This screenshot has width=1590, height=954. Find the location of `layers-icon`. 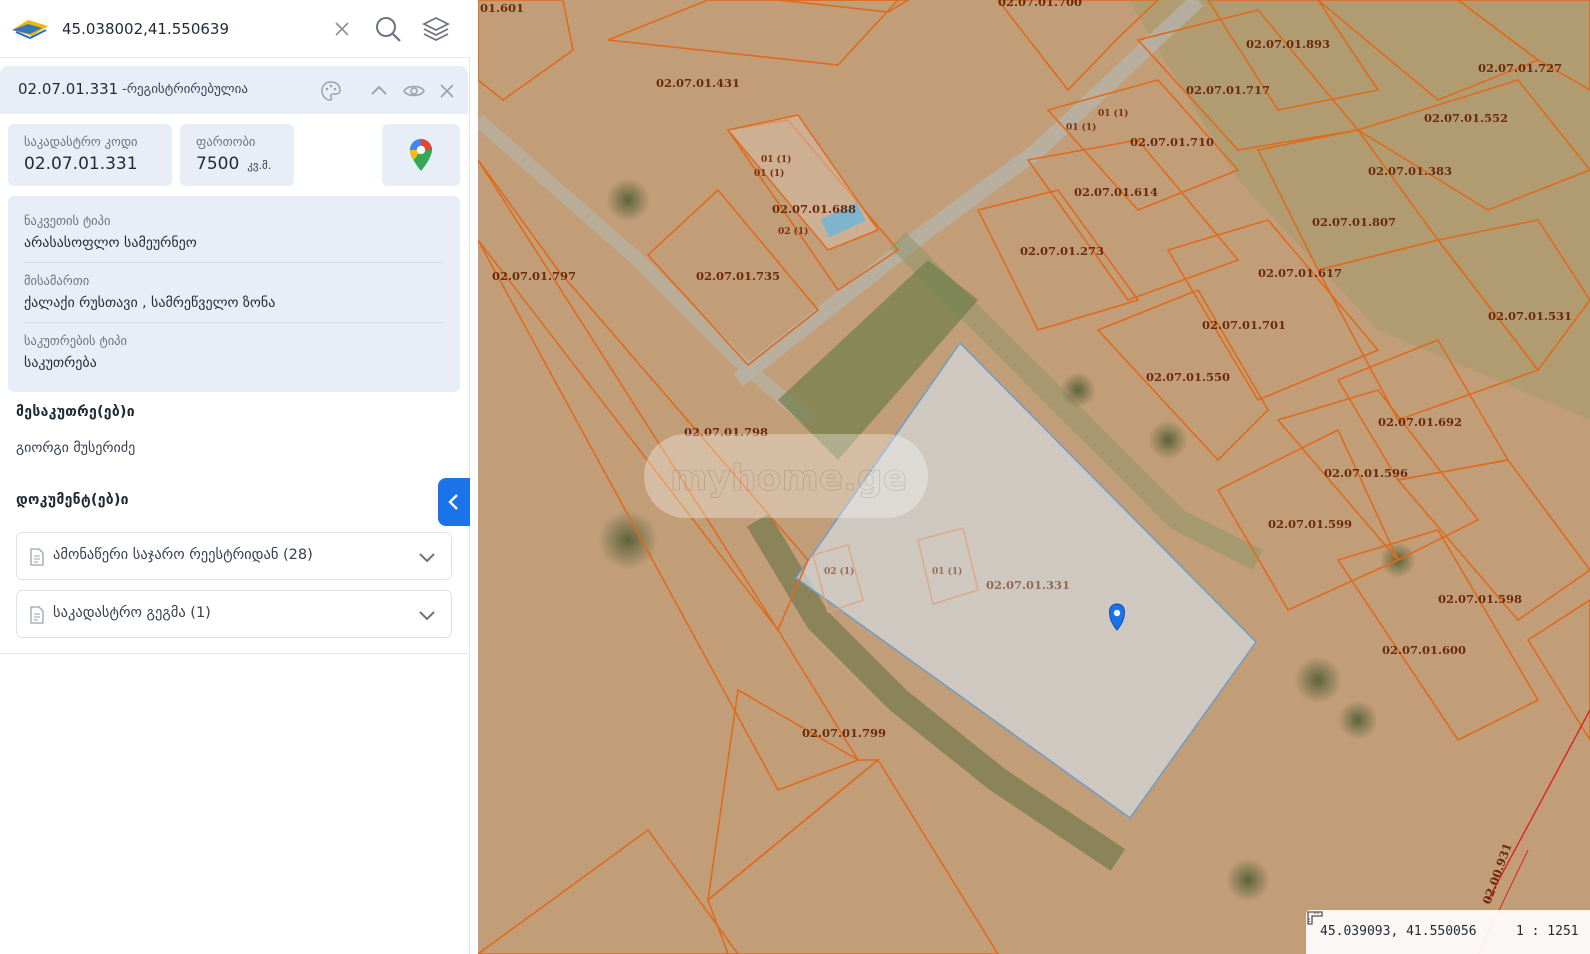

layers-icon is located at coordinates (436, 29).